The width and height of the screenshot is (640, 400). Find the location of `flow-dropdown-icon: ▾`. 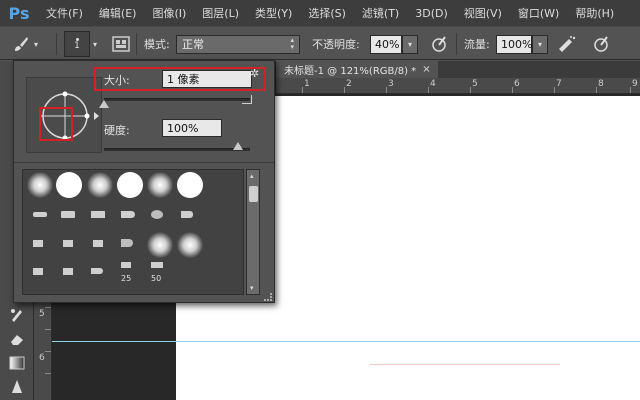

flow-dropdown-icon: ▾ is located at coordinates (540, 44).